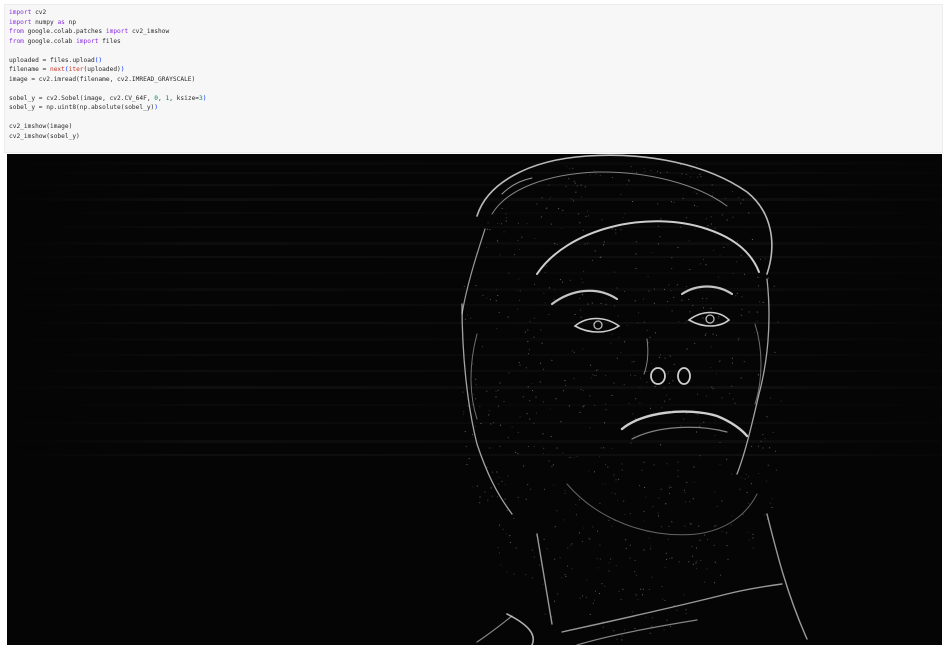  I want to click on code-token: np, so click(70, 22).